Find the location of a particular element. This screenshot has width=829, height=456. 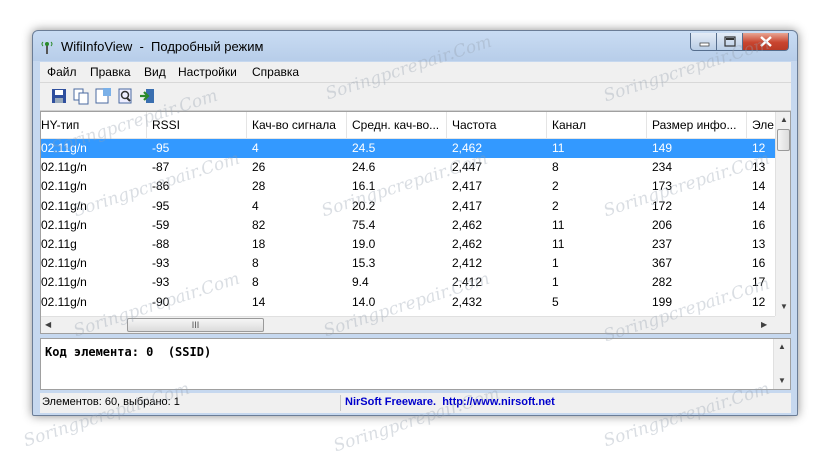

cell-rssi: -93 is located at coordinates (161, 263).